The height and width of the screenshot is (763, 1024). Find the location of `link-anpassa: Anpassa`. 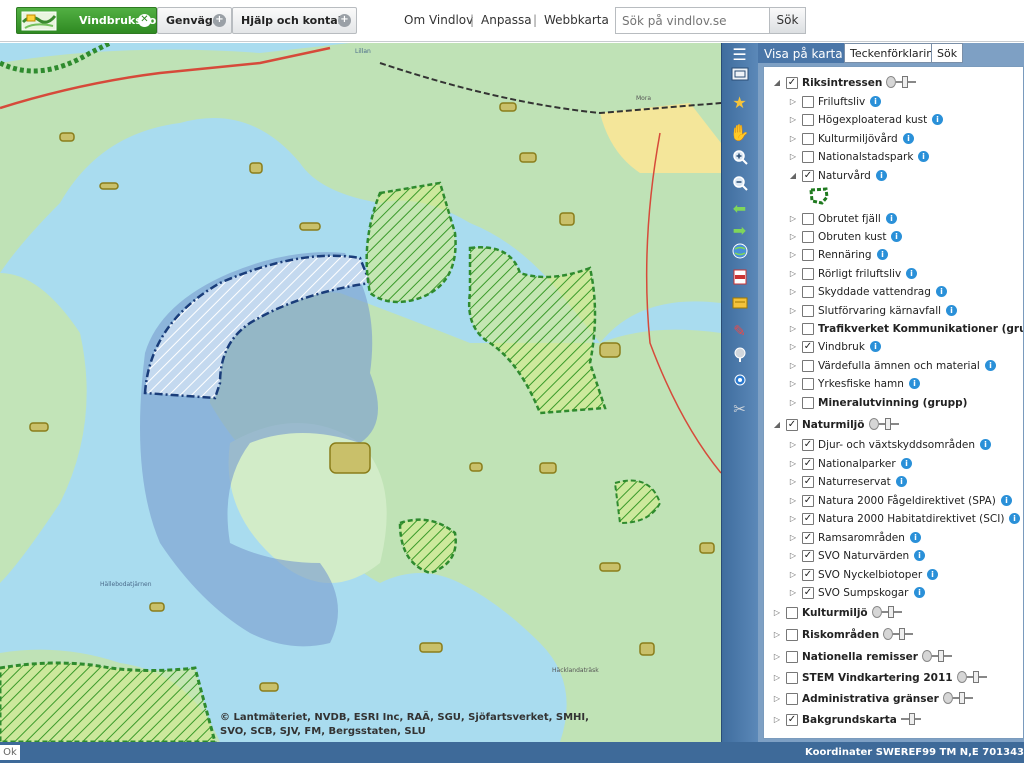

link-anpassa: Anpassa is located at coordinates (506, 20).